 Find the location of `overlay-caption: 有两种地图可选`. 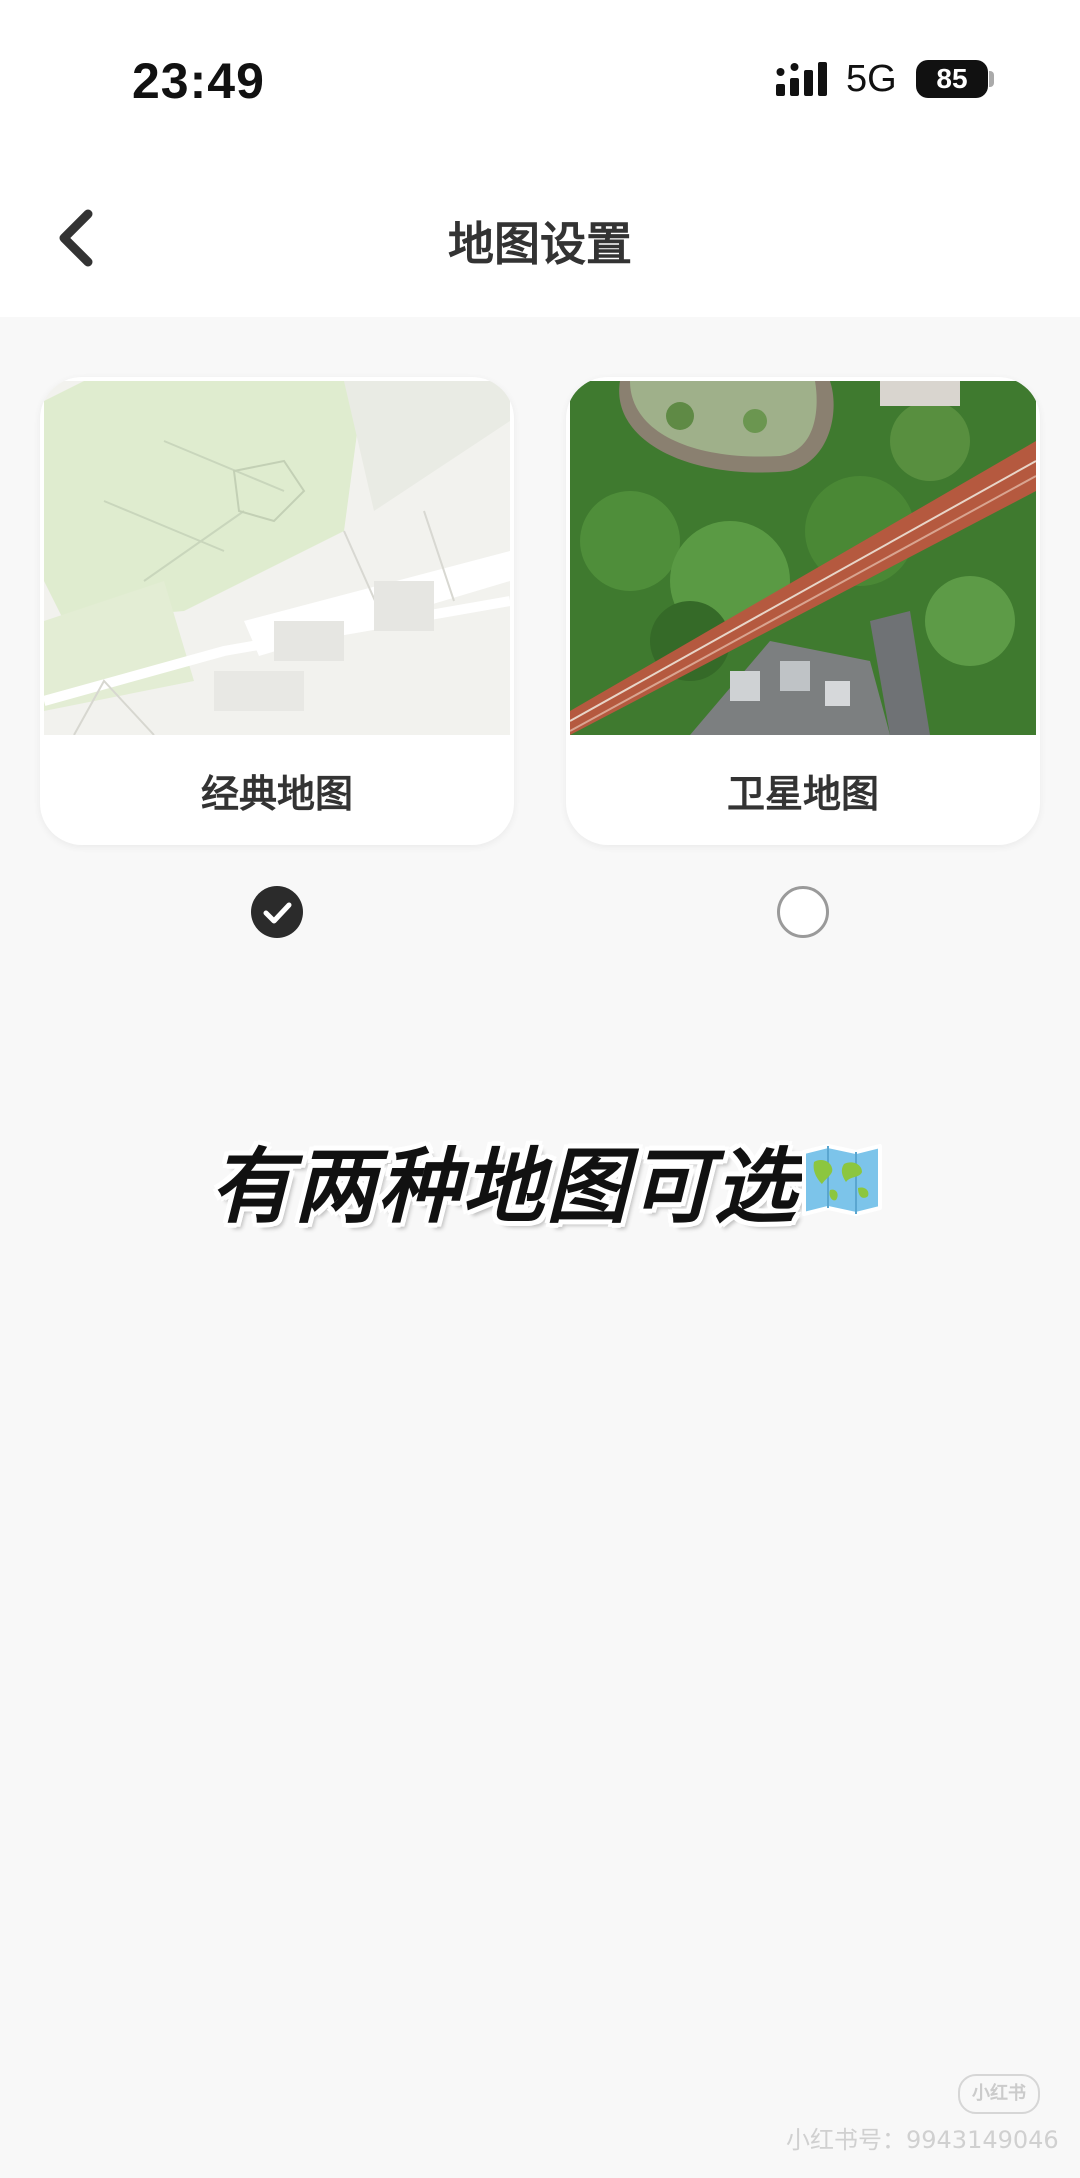

overlay-caption: 有两种地图可选 is located at coordinates (550, 1177).